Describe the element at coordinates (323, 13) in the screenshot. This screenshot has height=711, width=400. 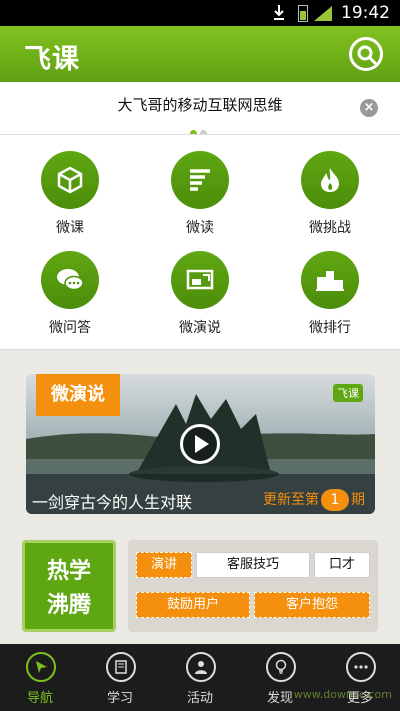
I see `signal-icon` at that location.